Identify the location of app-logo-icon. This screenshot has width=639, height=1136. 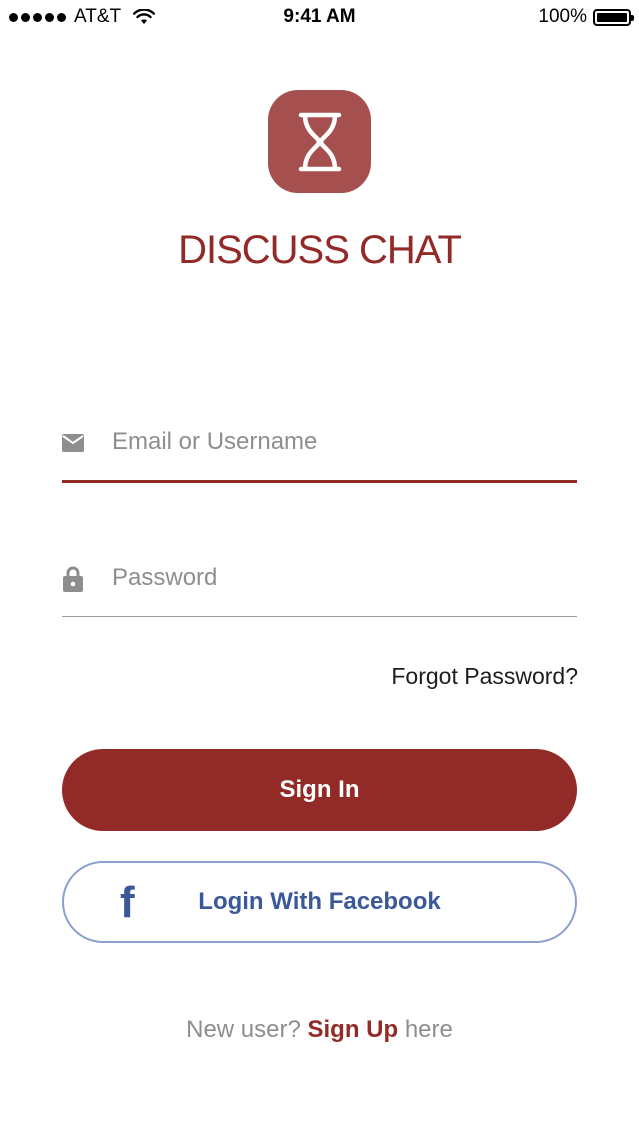
(319, 141).